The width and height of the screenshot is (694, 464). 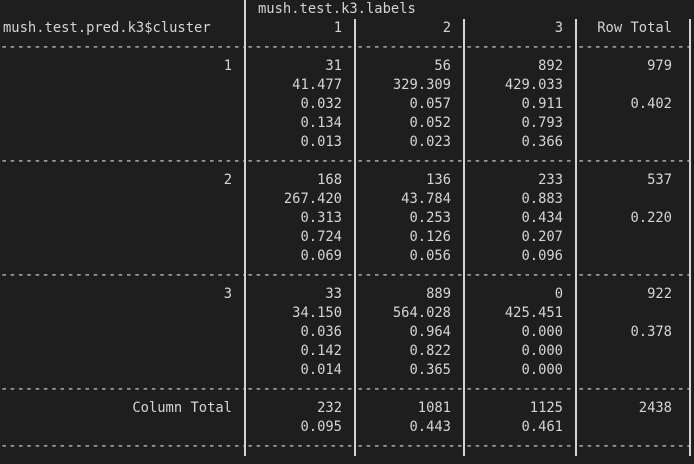 What do you see at coordinates (347, 427) in the screenshot?
I see `column-total-row: 0.095 0.443 0.461` at bounding box center [347, 427].